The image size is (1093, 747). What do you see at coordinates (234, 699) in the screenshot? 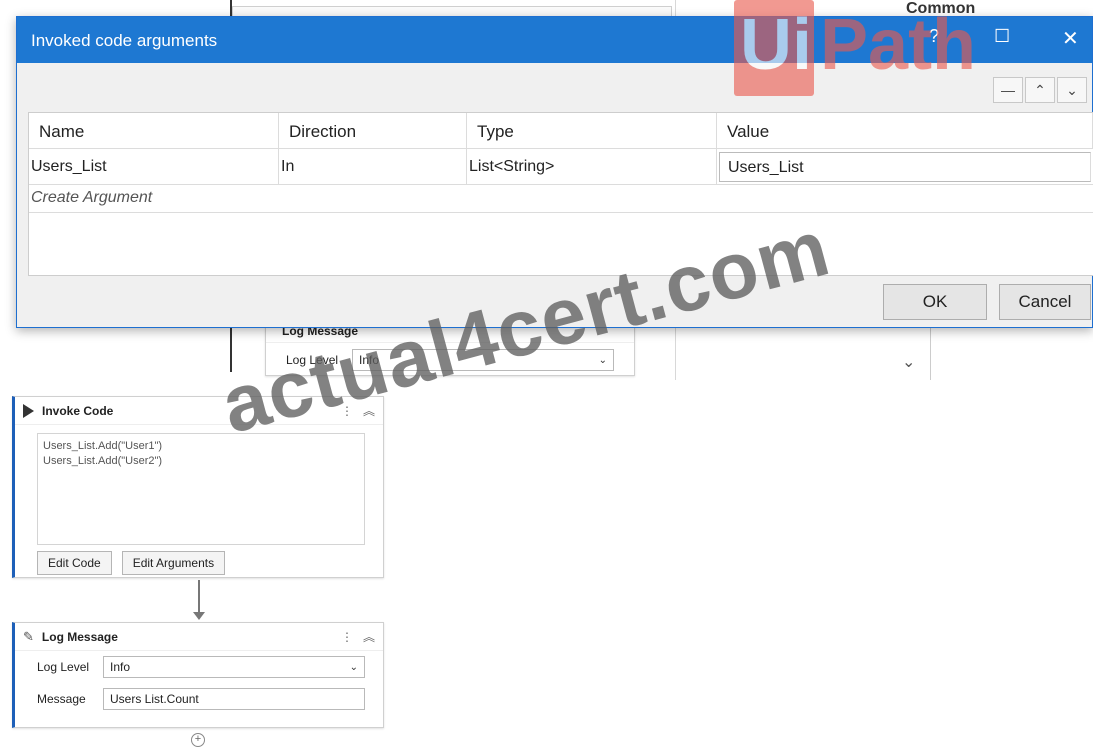
I see `message-input: Users List.Count` at bounding box center [234, 699].